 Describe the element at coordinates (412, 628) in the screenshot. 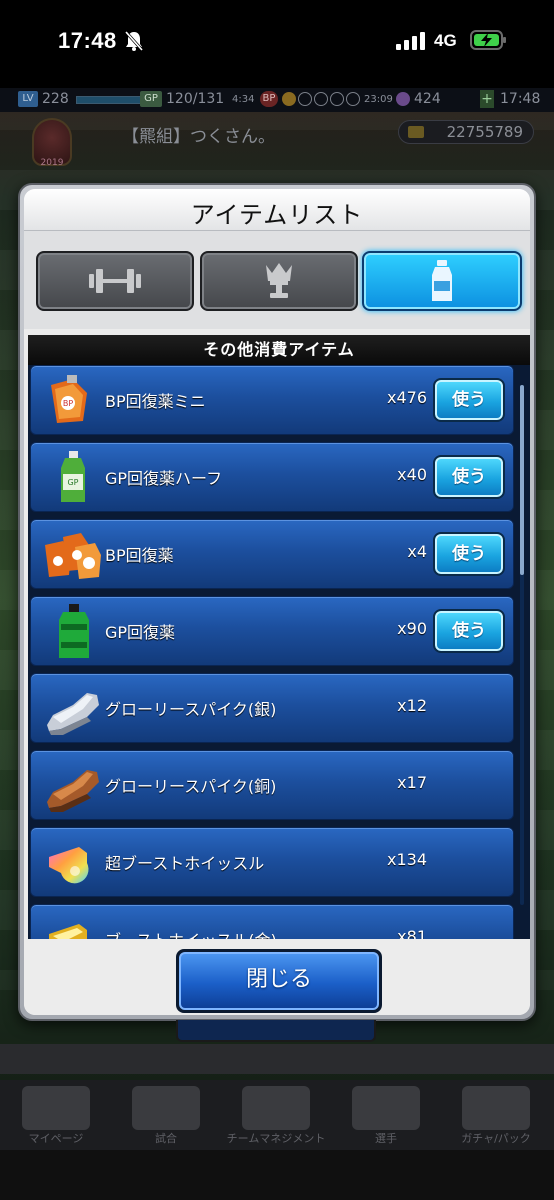

I see `item-count: x90` at that location.